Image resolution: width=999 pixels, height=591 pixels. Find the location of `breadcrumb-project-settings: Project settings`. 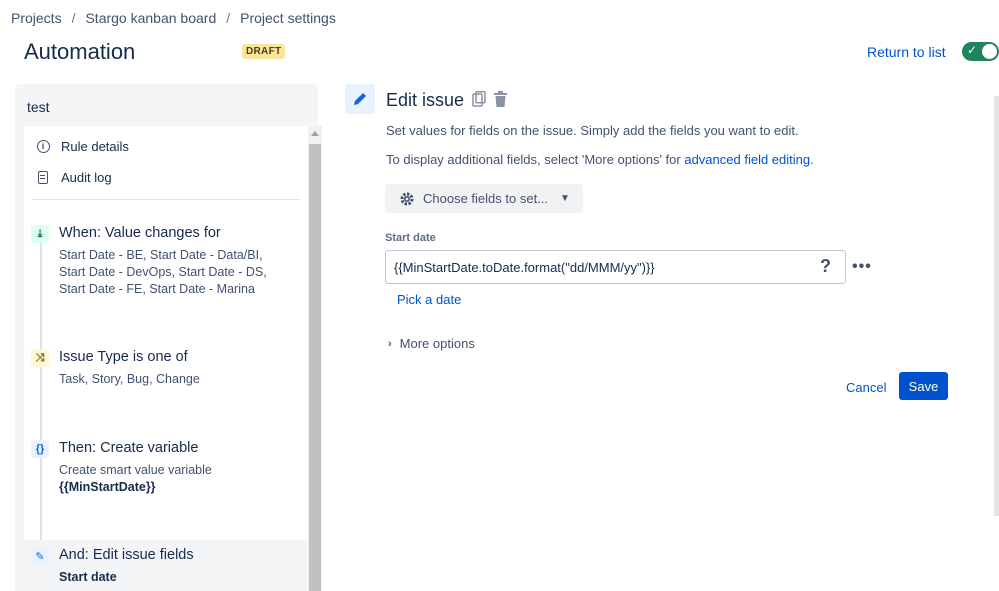

breadcrumb-project-settings: Project settings is located at coordinates (288, 18).